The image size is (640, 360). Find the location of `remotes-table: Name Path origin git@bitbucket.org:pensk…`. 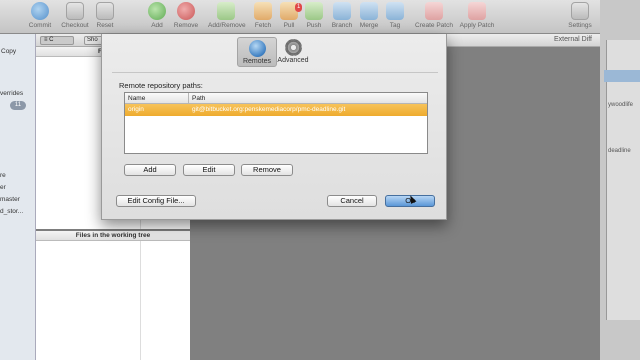

remotes-table: Name Path origin git@bitbucket.org:pensk… is located at coordinates (276, 123).